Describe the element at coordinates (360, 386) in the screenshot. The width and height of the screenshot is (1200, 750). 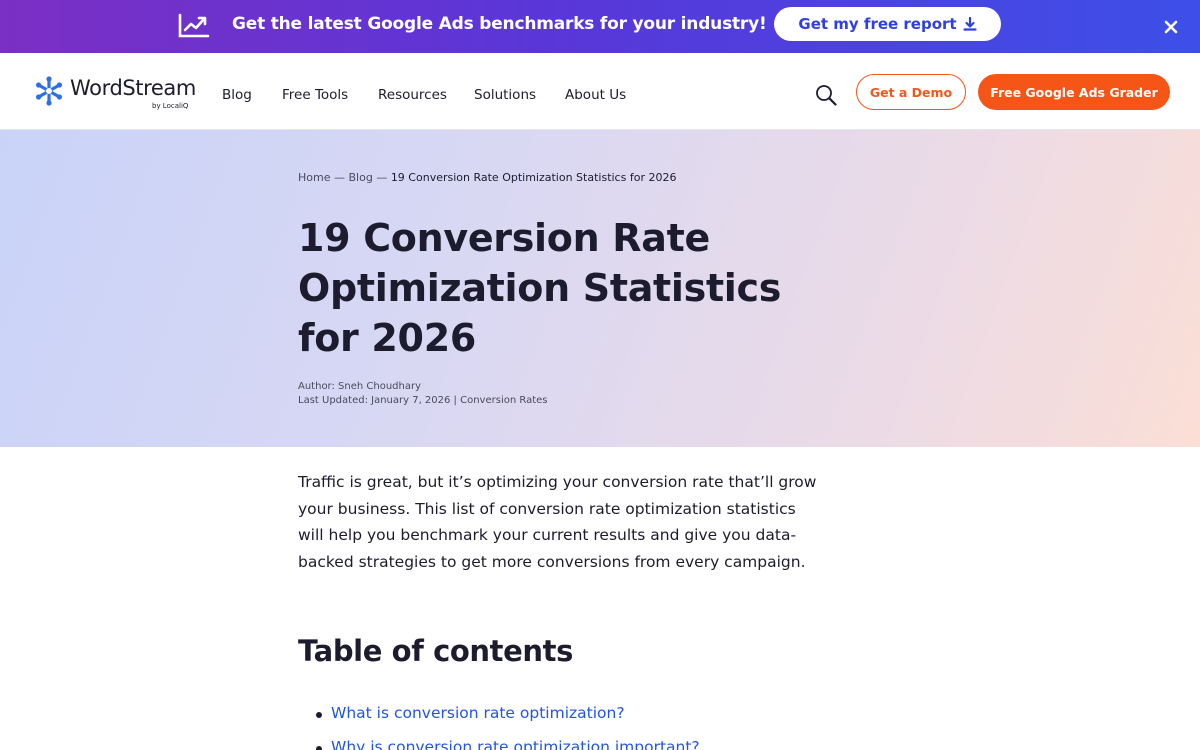
I see `author-line: Author: Sneh Choudhary` at that location.